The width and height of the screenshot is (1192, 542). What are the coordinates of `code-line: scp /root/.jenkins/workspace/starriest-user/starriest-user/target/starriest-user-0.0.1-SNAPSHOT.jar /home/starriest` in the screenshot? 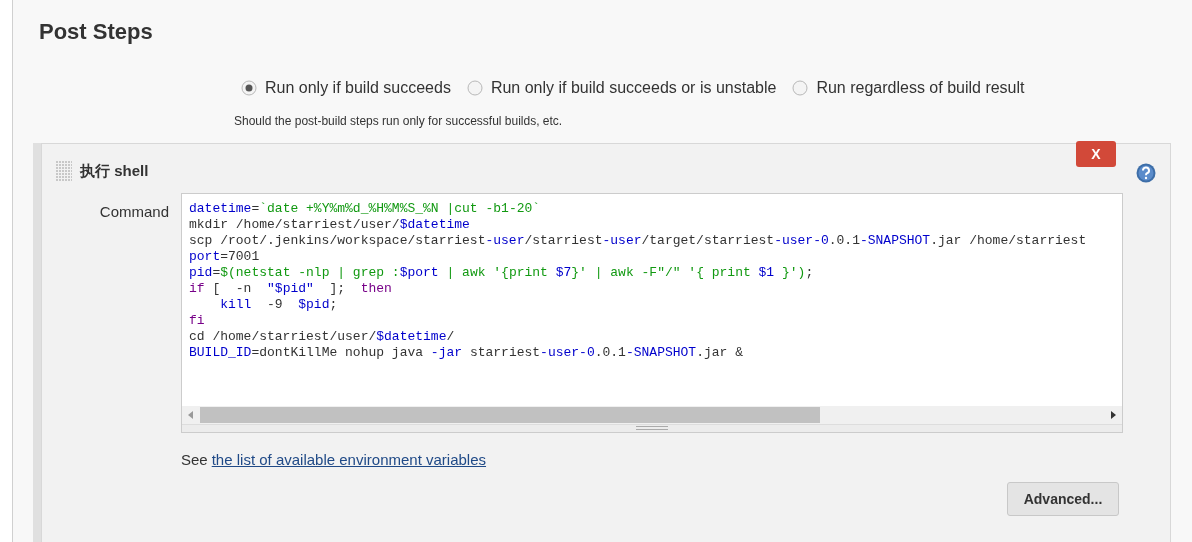 It's located at (638, 240).